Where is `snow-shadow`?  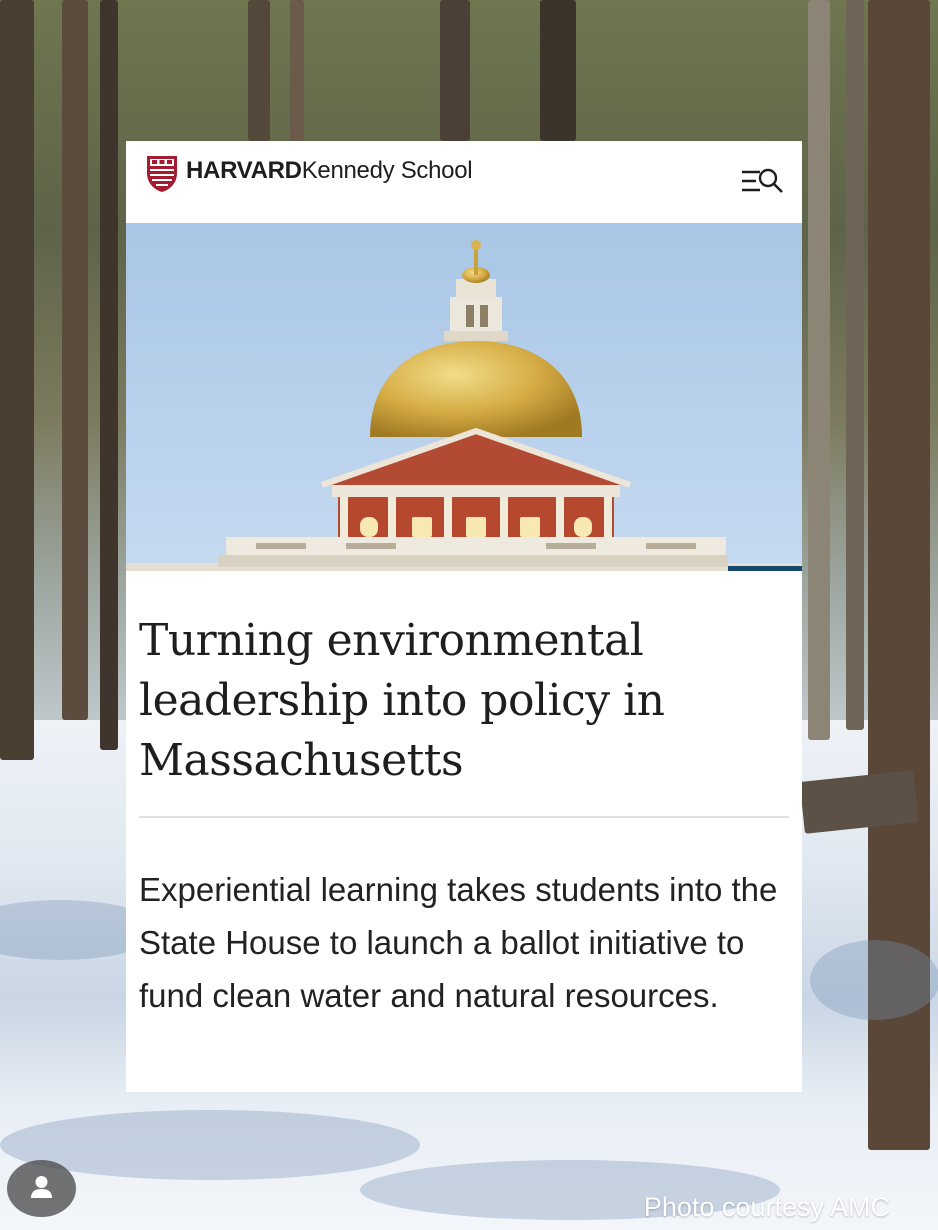
snow-shadow is located at coordinates (874, 980).